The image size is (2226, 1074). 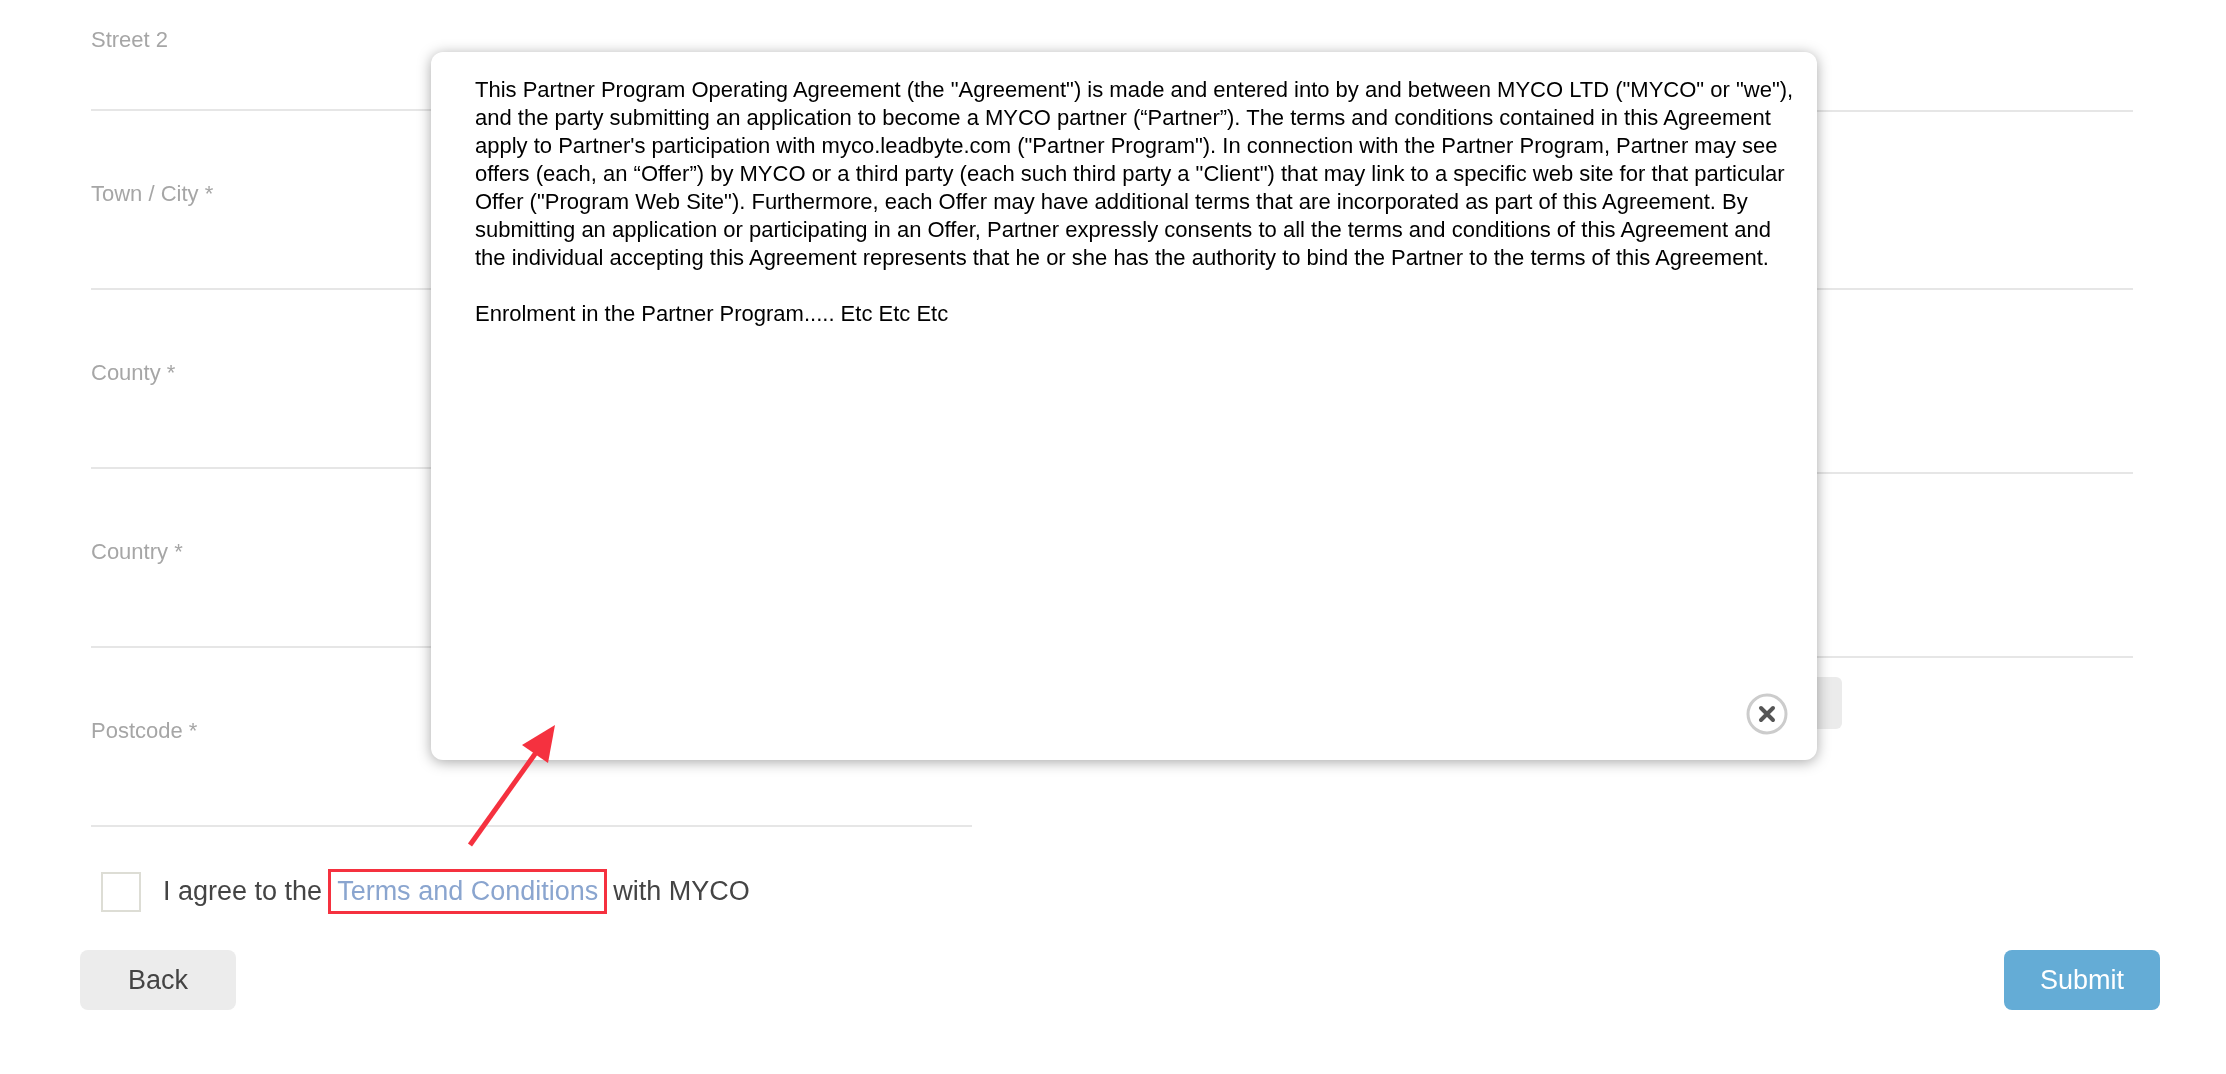 I want to click on agreement-text: with MYCO, so click(x=681, y=891).